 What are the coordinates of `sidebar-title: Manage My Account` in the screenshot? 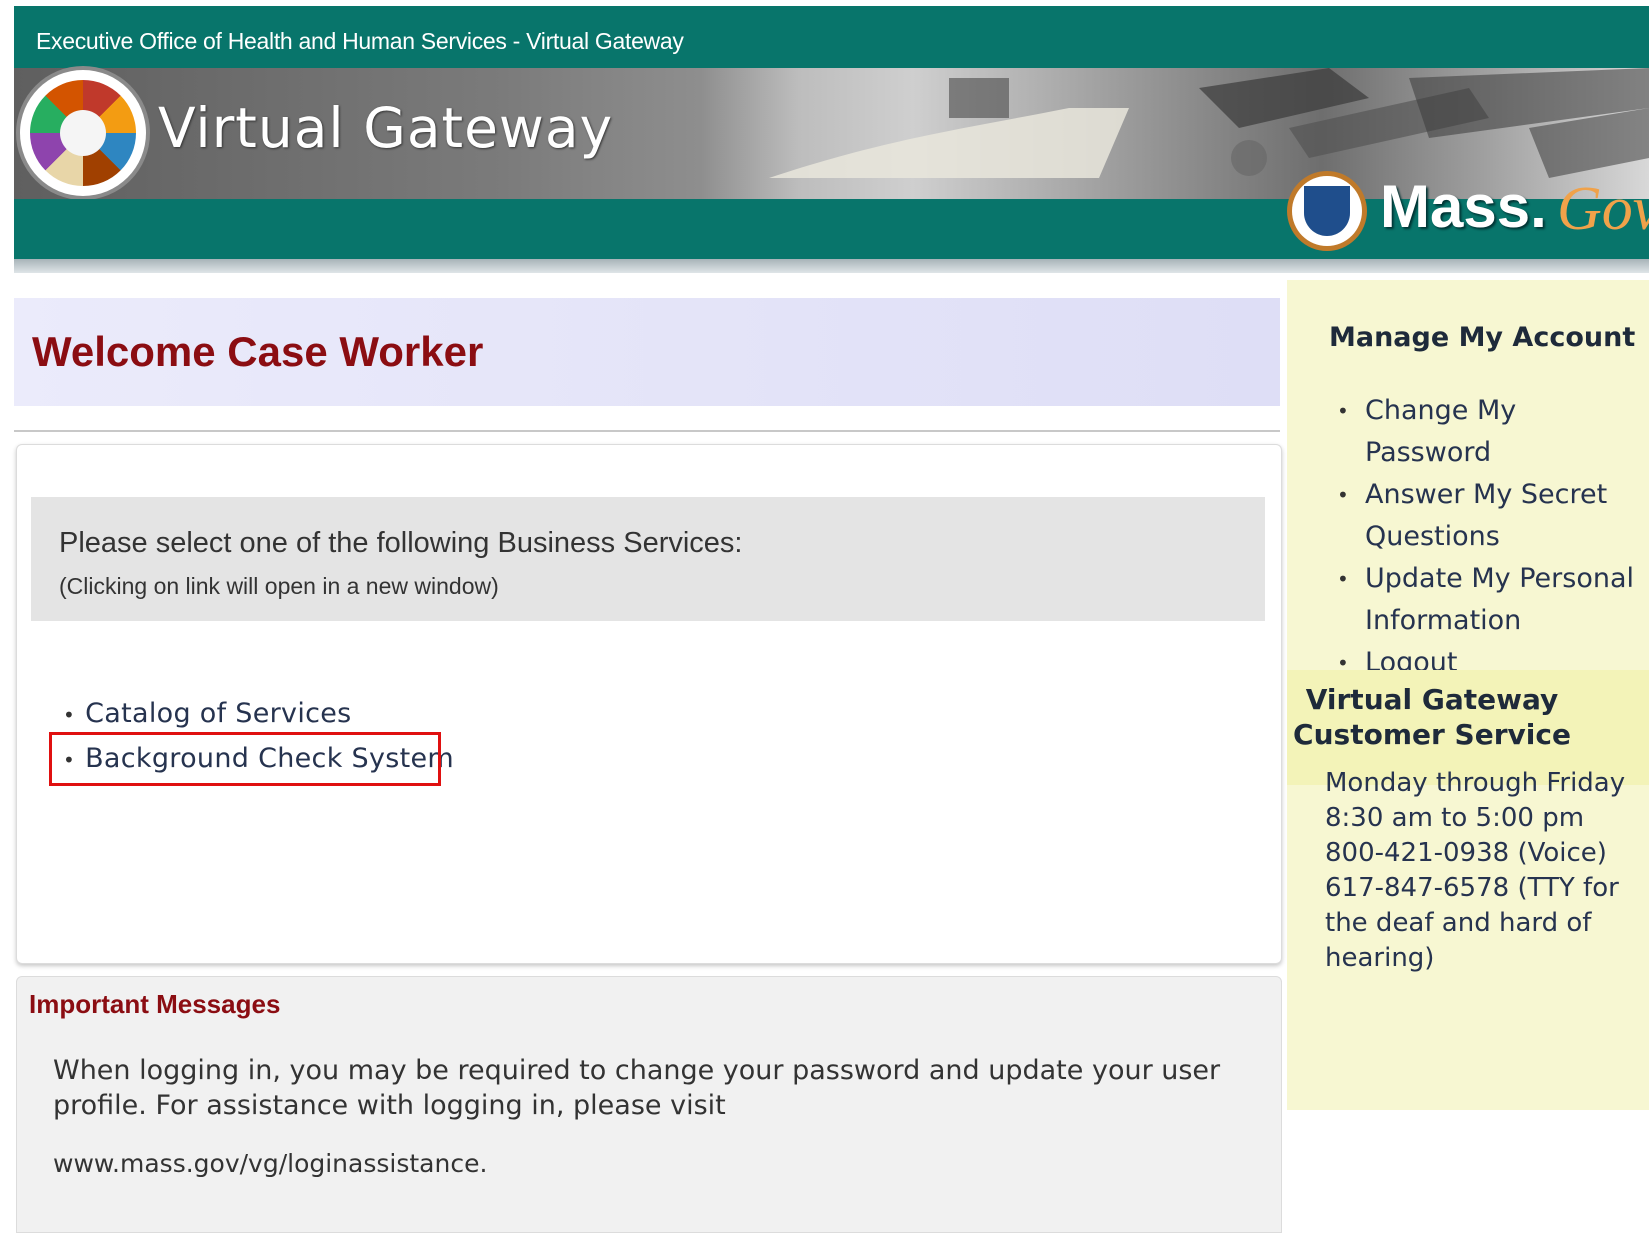 It's located at (1482, 337).